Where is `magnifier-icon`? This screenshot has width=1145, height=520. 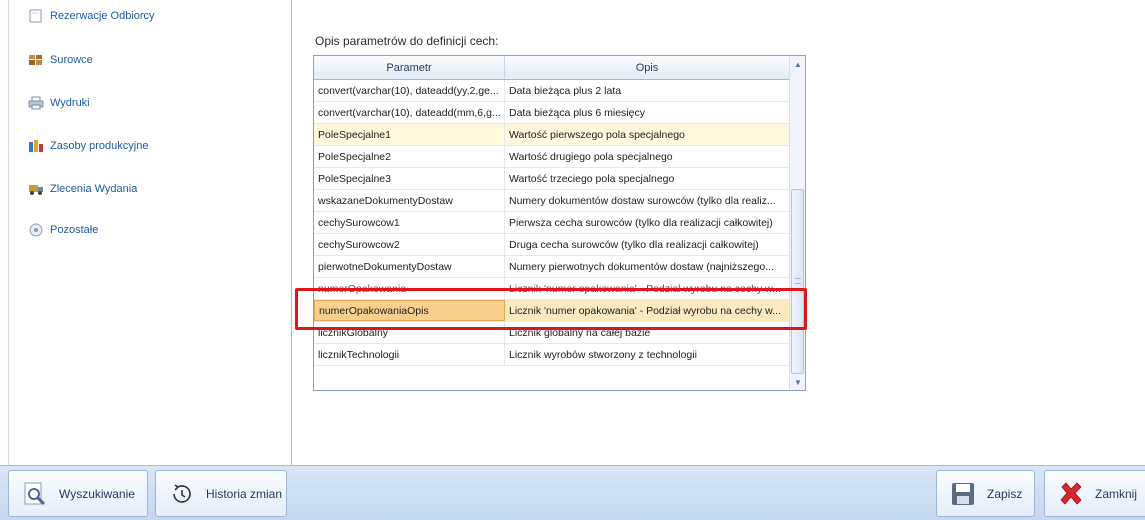
magnifier-icon is located at coordinates (35, 494).